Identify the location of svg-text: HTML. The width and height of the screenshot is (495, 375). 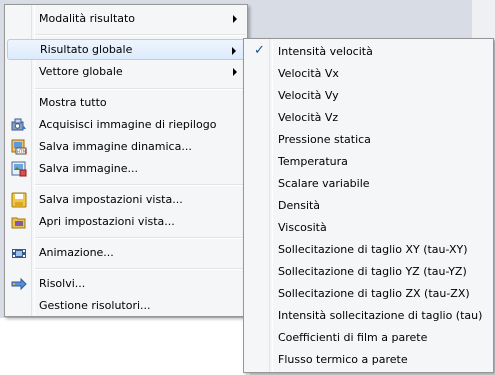
(22, 151).